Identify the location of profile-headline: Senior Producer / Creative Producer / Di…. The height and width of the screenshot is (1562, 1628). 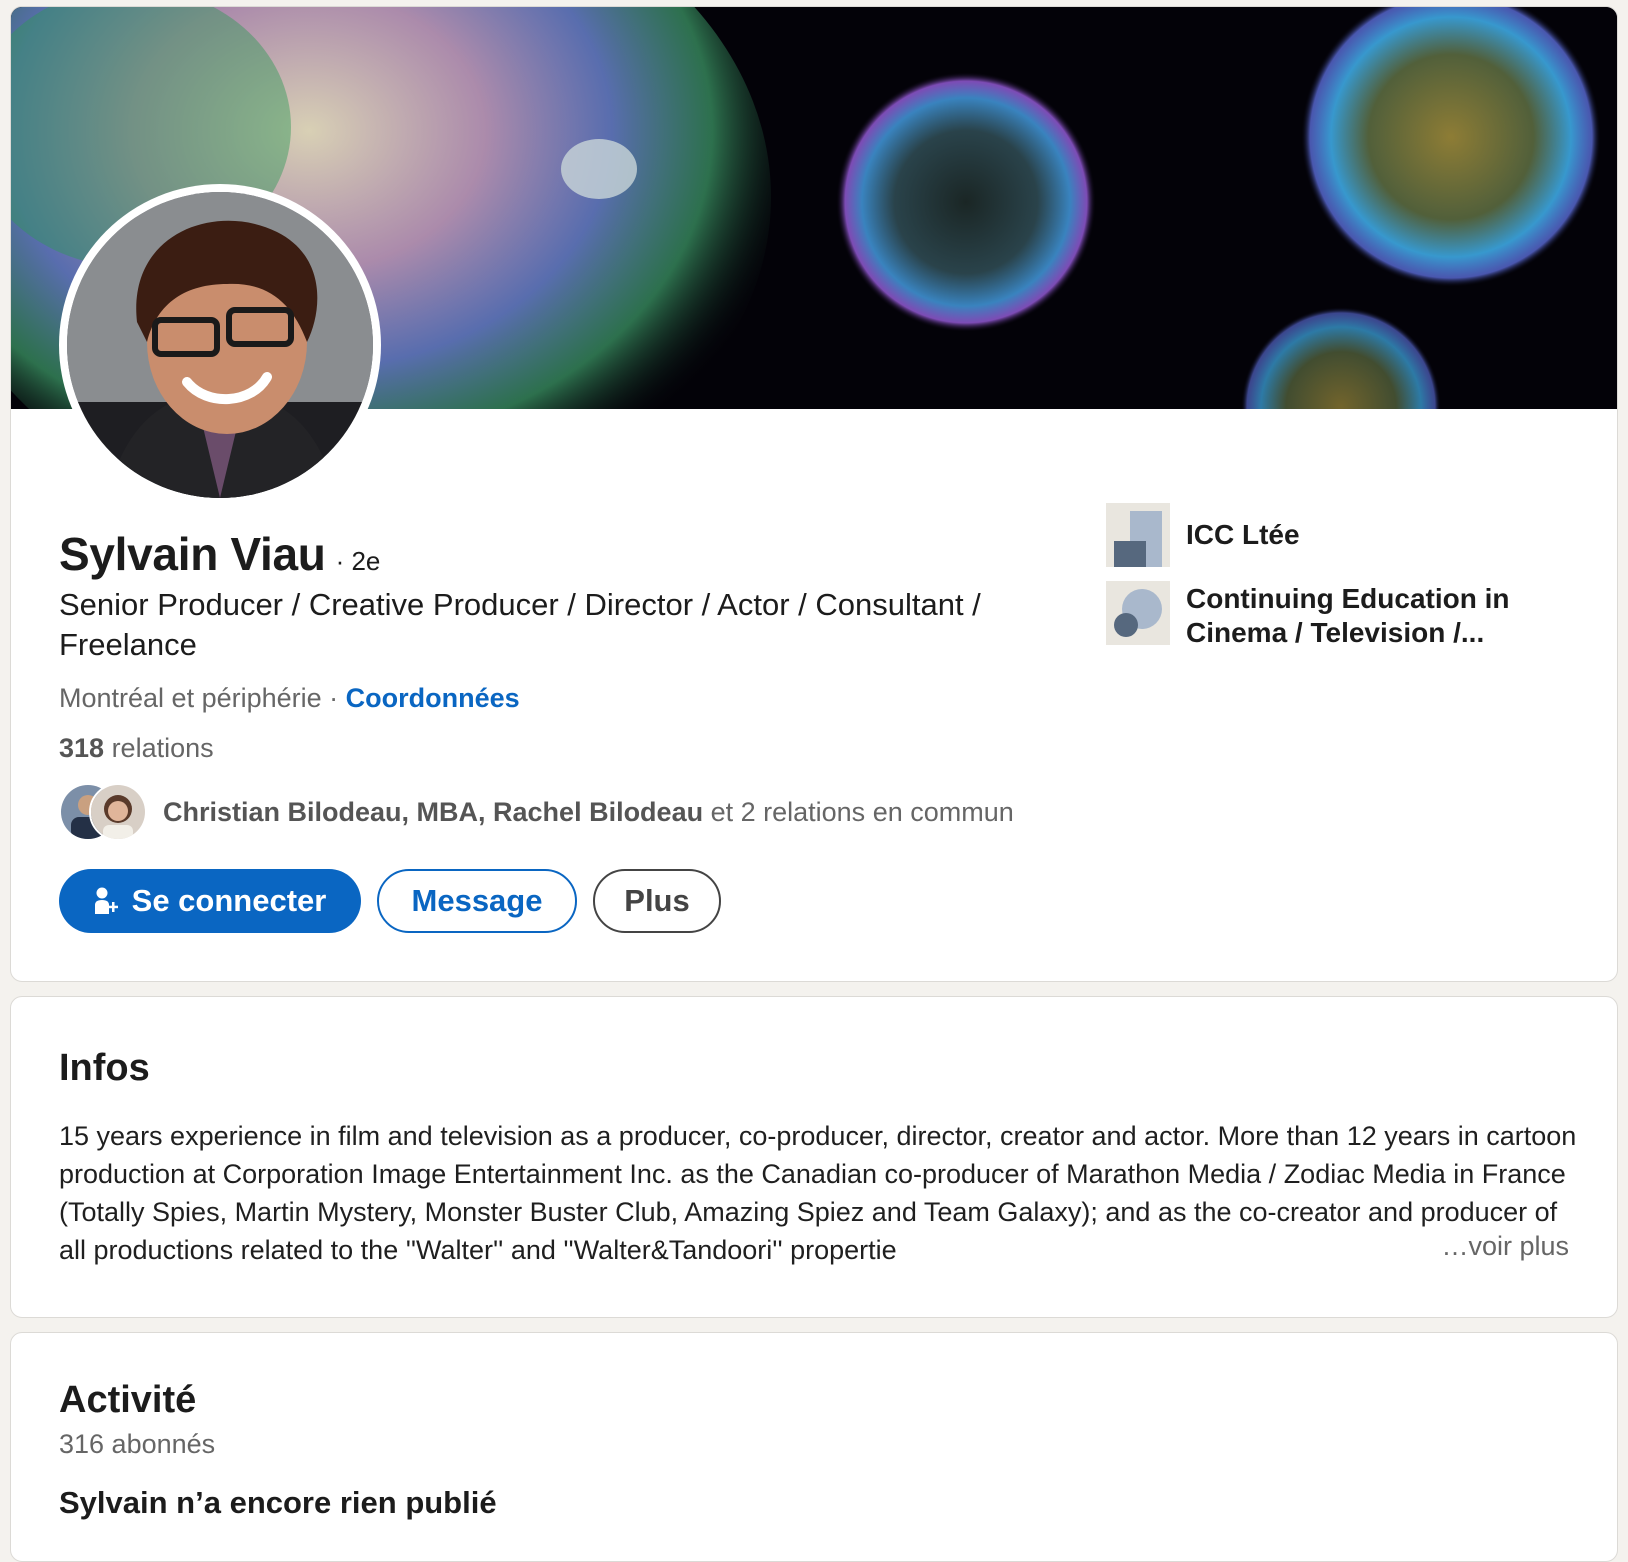
(520, 624).